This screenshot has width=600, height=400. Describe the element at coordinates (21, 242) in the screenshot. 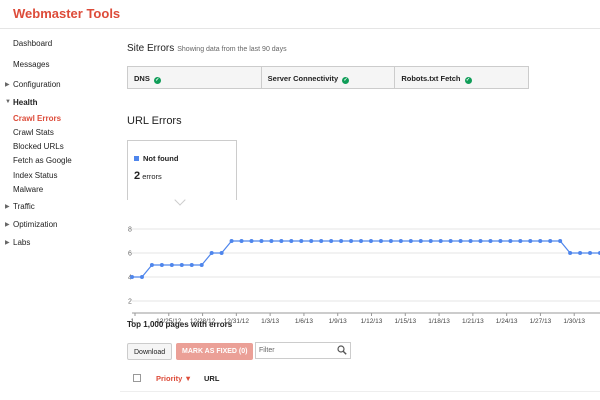

I see `sidebar-item-labs: Labs` at that location.